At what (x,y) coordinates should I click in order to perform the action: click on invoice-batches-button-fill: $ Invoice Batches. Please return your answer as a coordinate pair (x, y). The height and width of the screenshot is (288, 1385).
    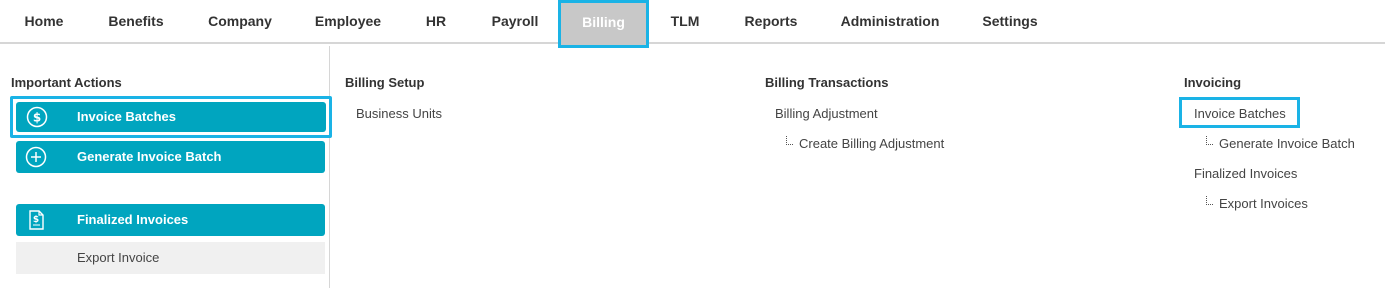
    Looking at the image, I should click on (171, 117).